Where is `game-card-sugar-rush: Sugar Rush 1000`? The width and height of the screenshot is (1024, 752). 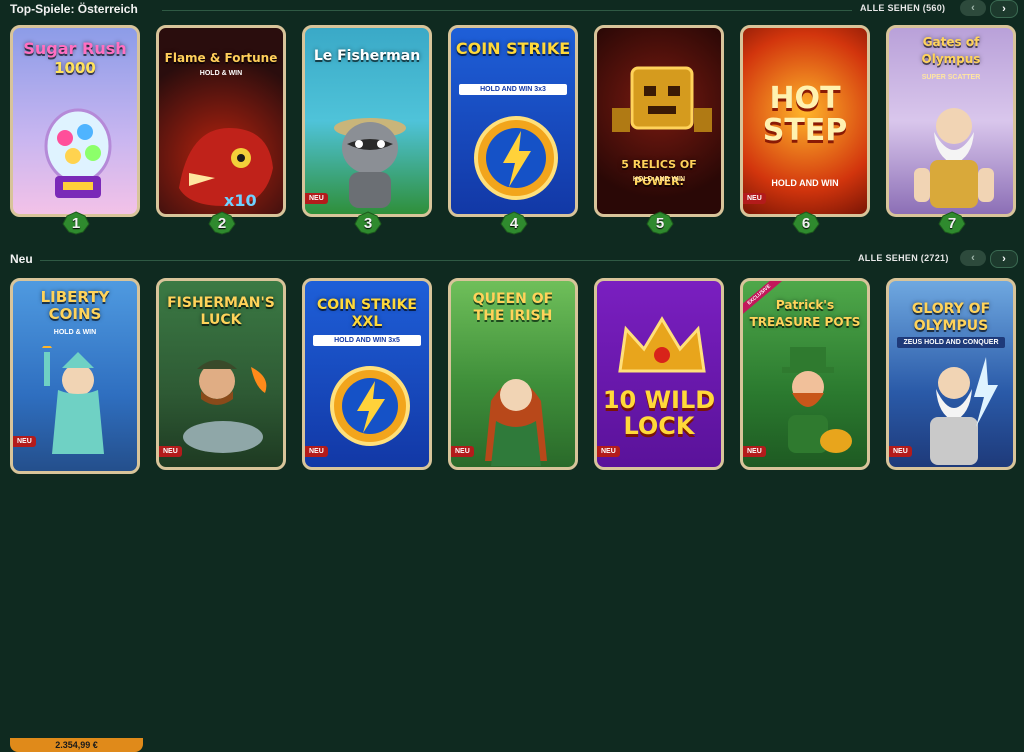 game-card-sugar-rush: Sugar Rush 1000 is located at coordinates (75, 121).